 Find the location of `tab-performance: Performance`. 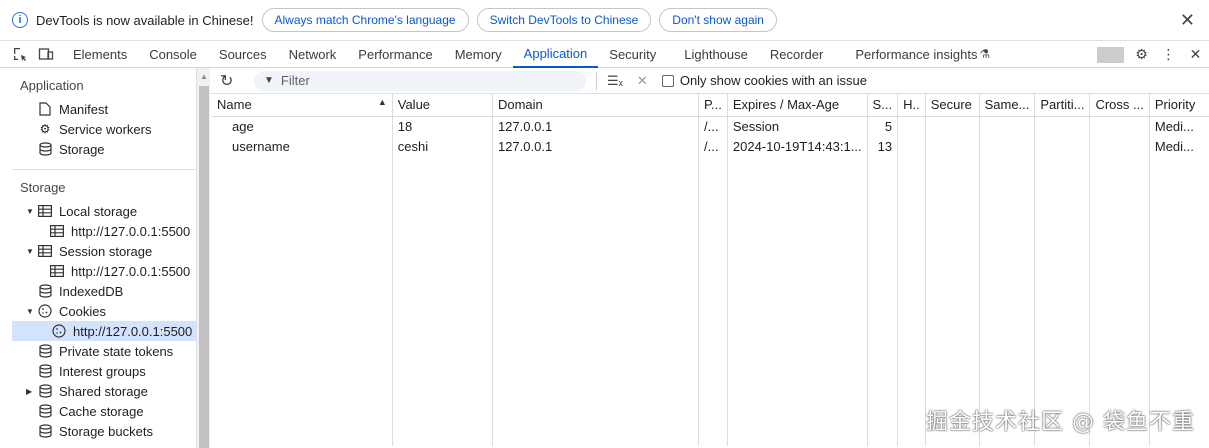

tab-performance: Performance is located at coordinates (395, 54).